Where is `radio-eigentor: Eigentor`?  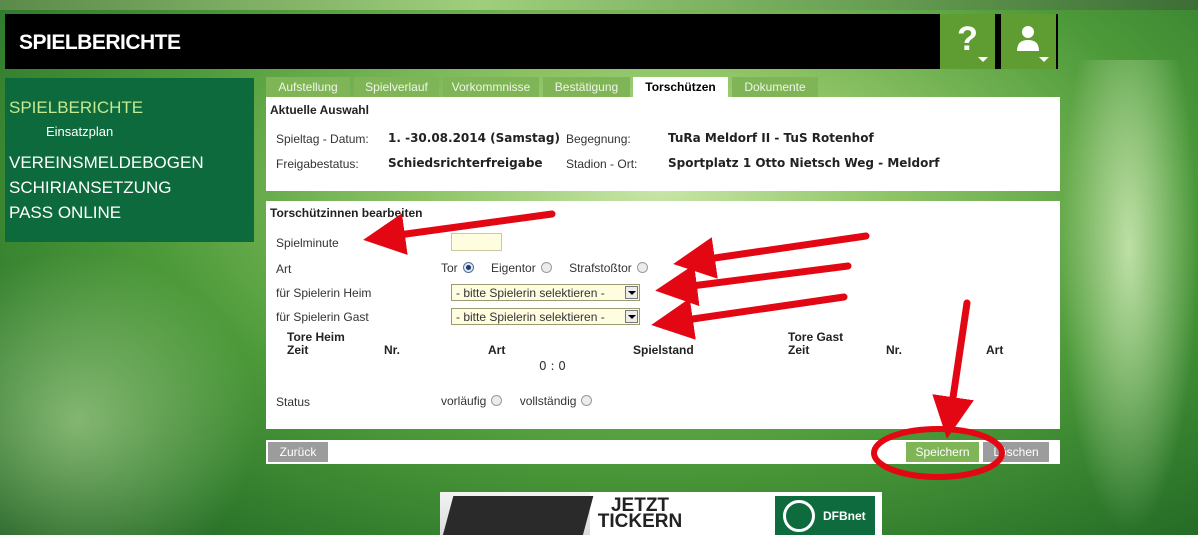 radio-eigentor: Eigentor is located at coordinates (521, 268).